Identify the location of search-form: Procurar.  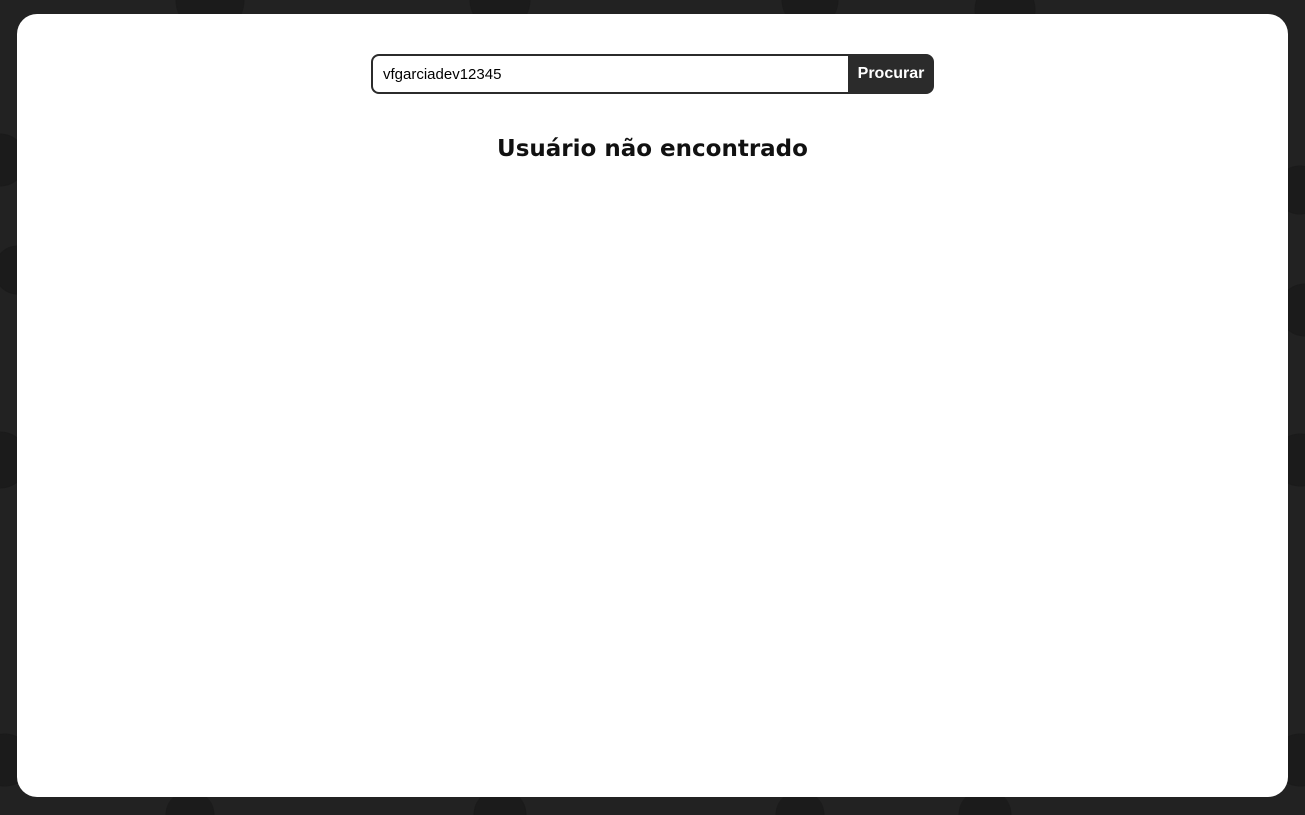
(652, 74).